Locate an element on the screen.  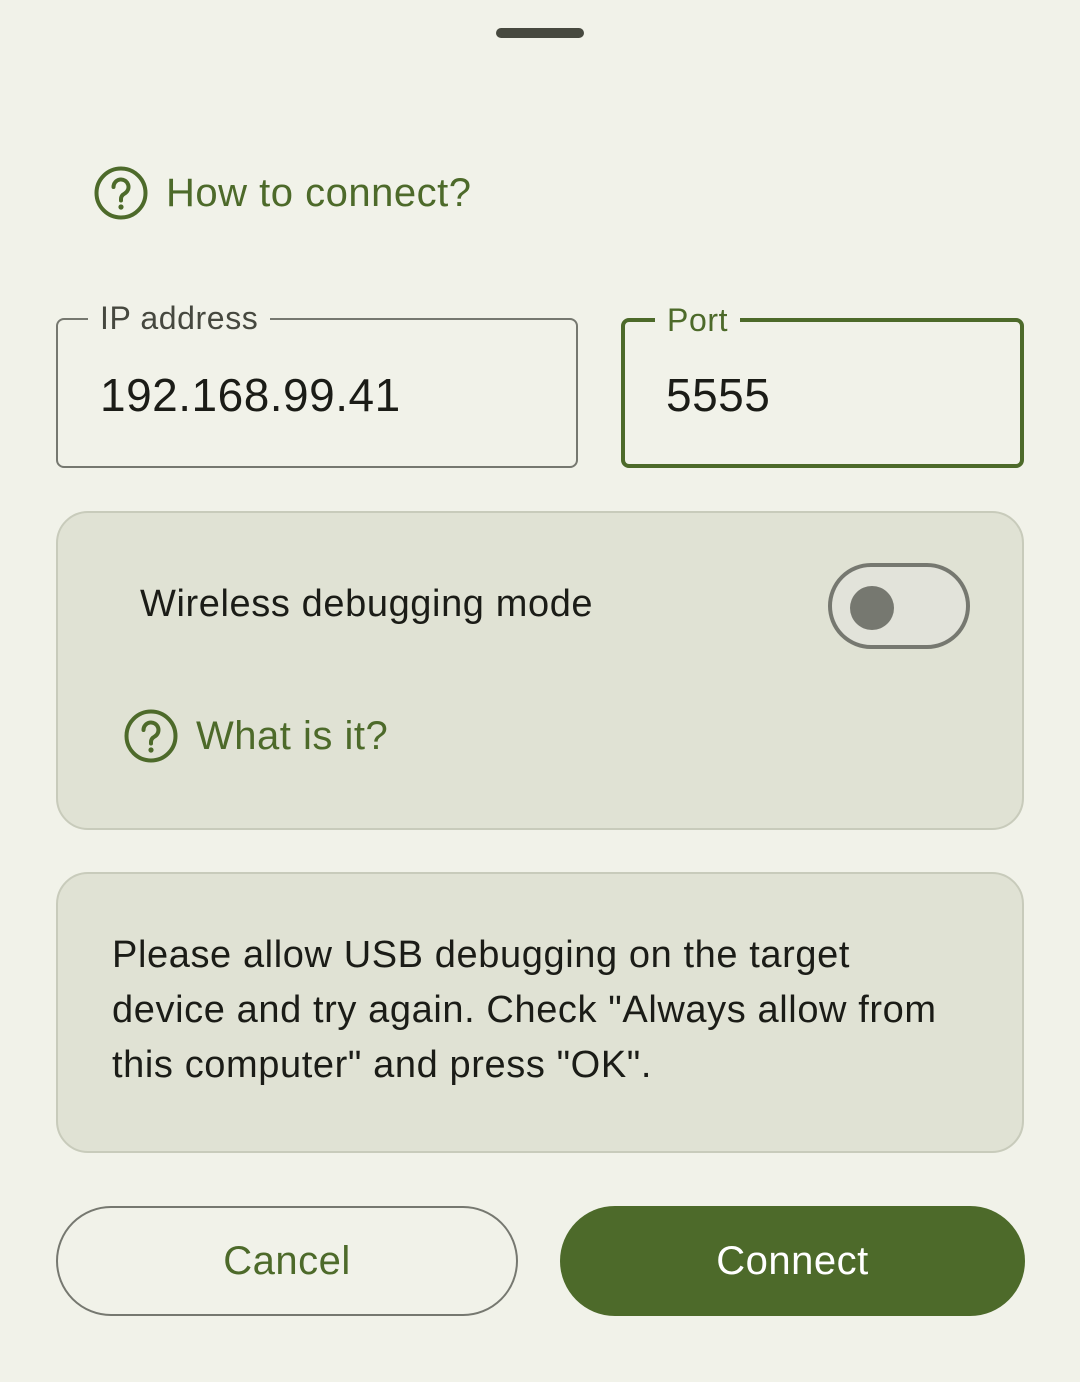
toggle-thumb is located at coordinates (872, 608).